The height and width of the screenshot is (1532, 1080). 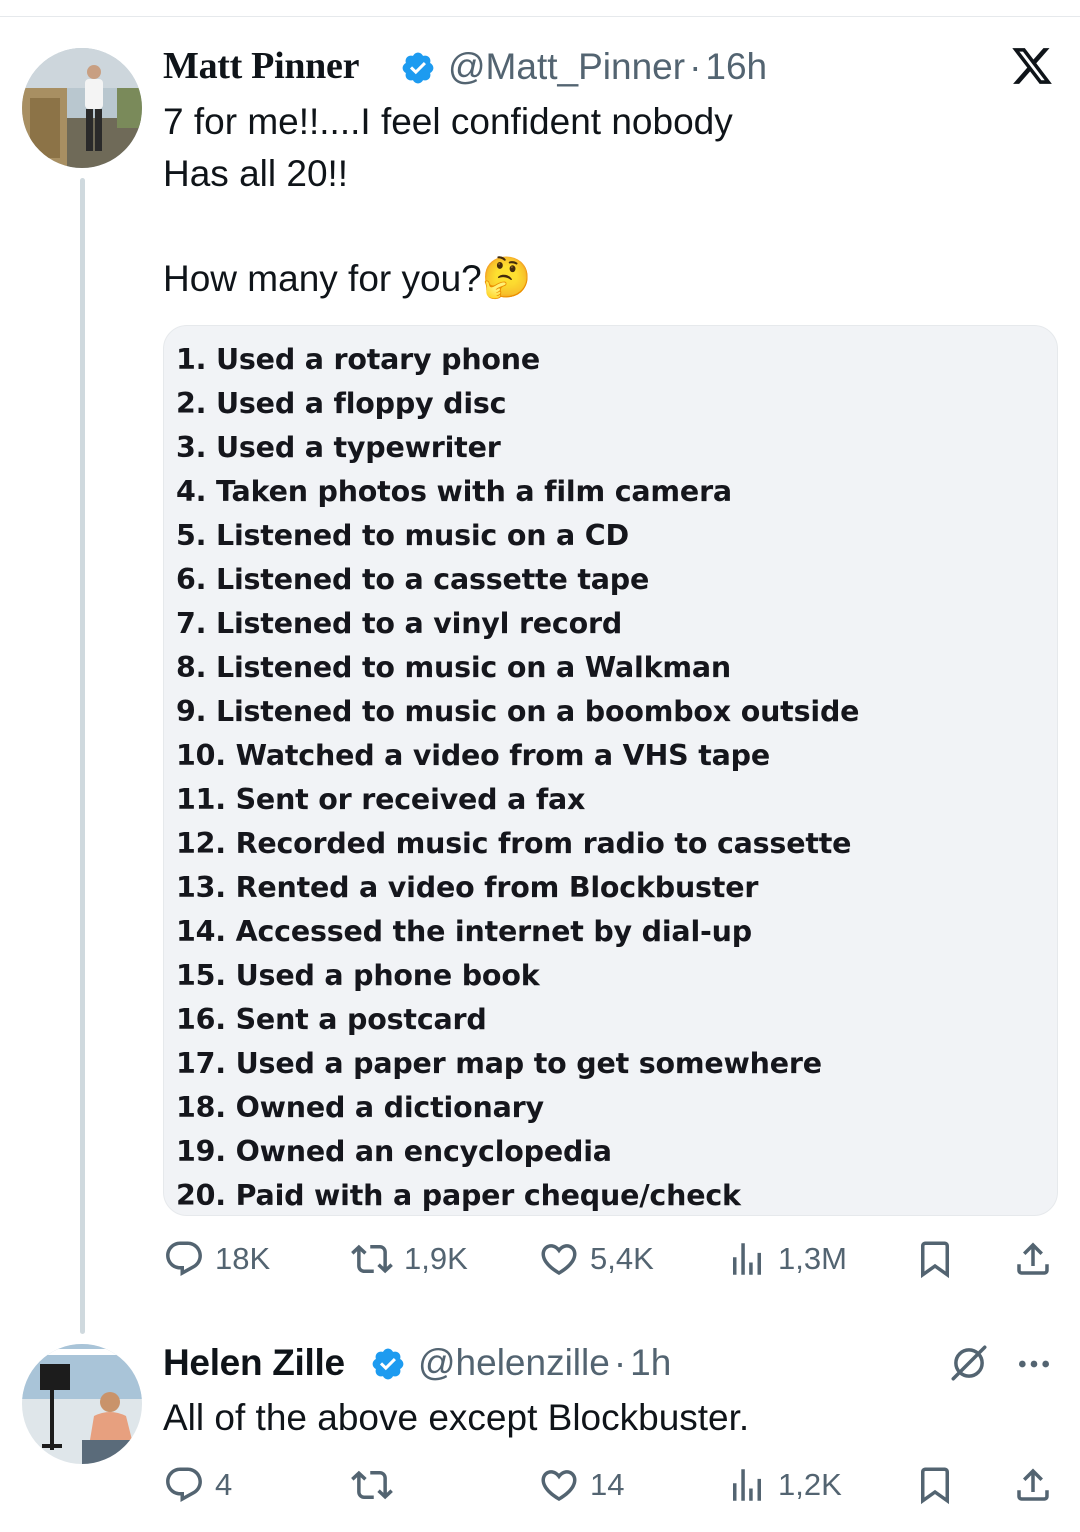 I want to click on checklist-item: 8. Listened to music on a Walkman, so click(x=453, y=667).